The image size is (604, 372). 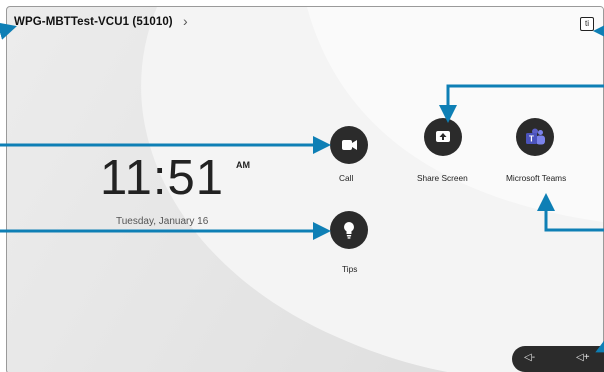 What do you see at coordinates (558, 359) in the screenshot?
I see `volume-control: ◁- ◁+` at bounding box center [558, 359].